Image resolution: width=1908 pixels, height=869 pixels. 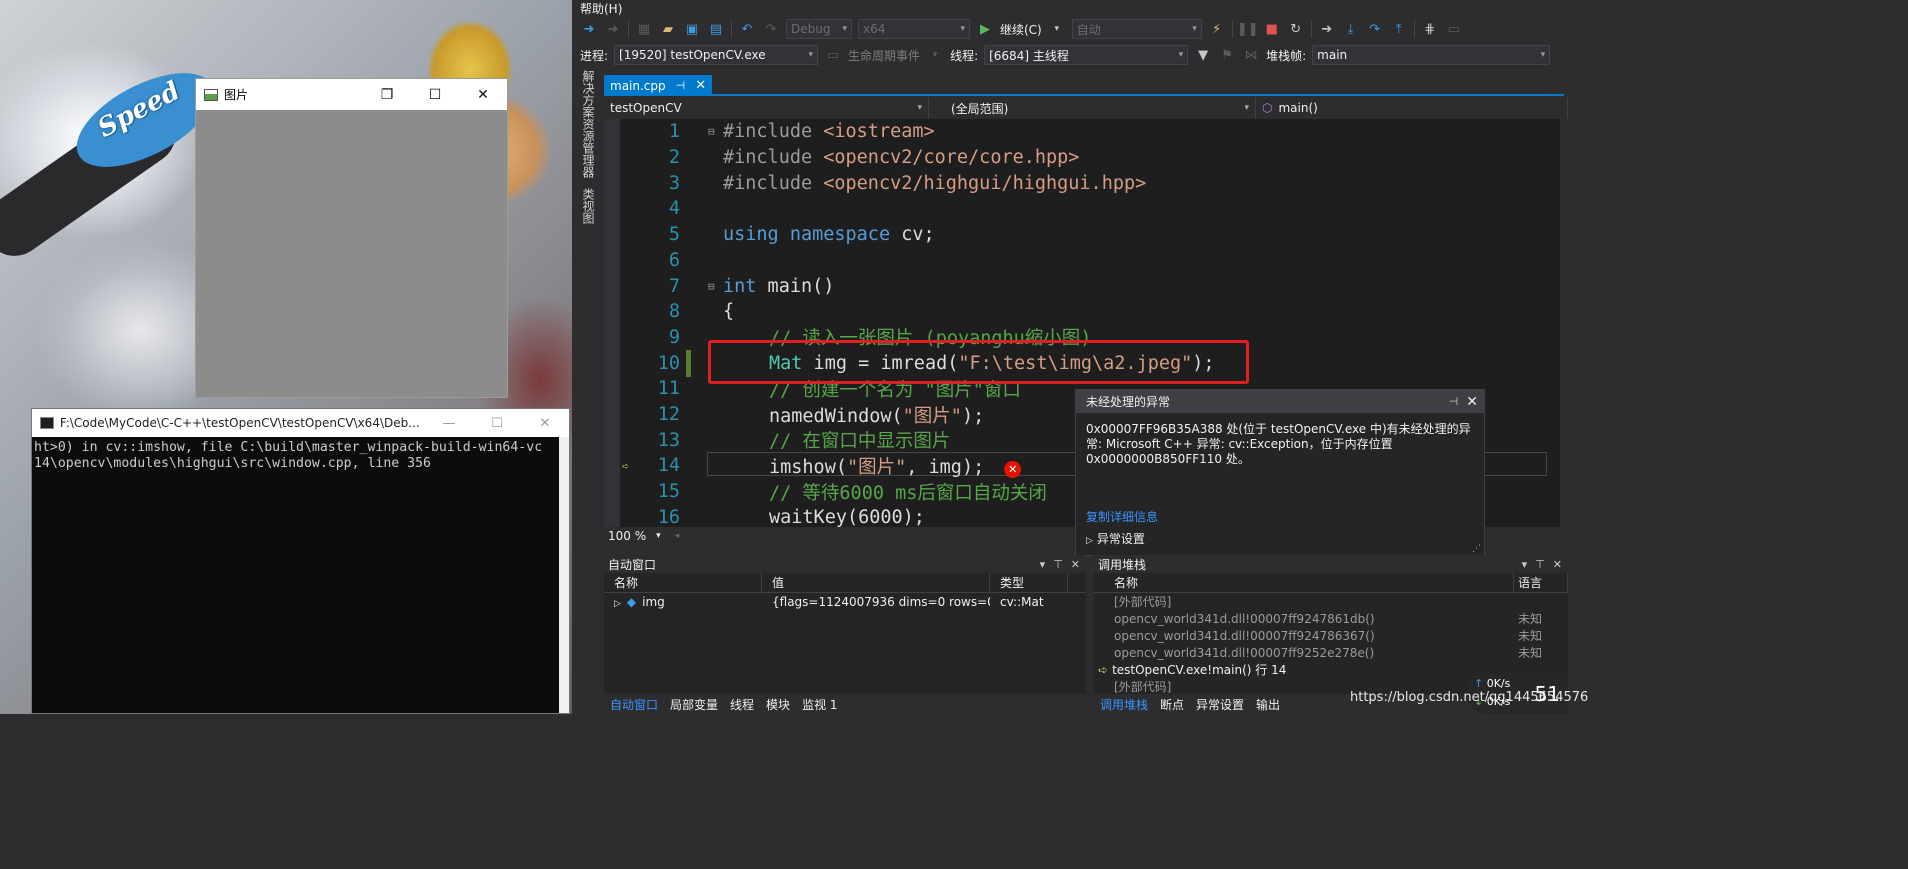 I want to click on thread-select: [6684] 主线程 ▾, so click(x=1086, y=55).